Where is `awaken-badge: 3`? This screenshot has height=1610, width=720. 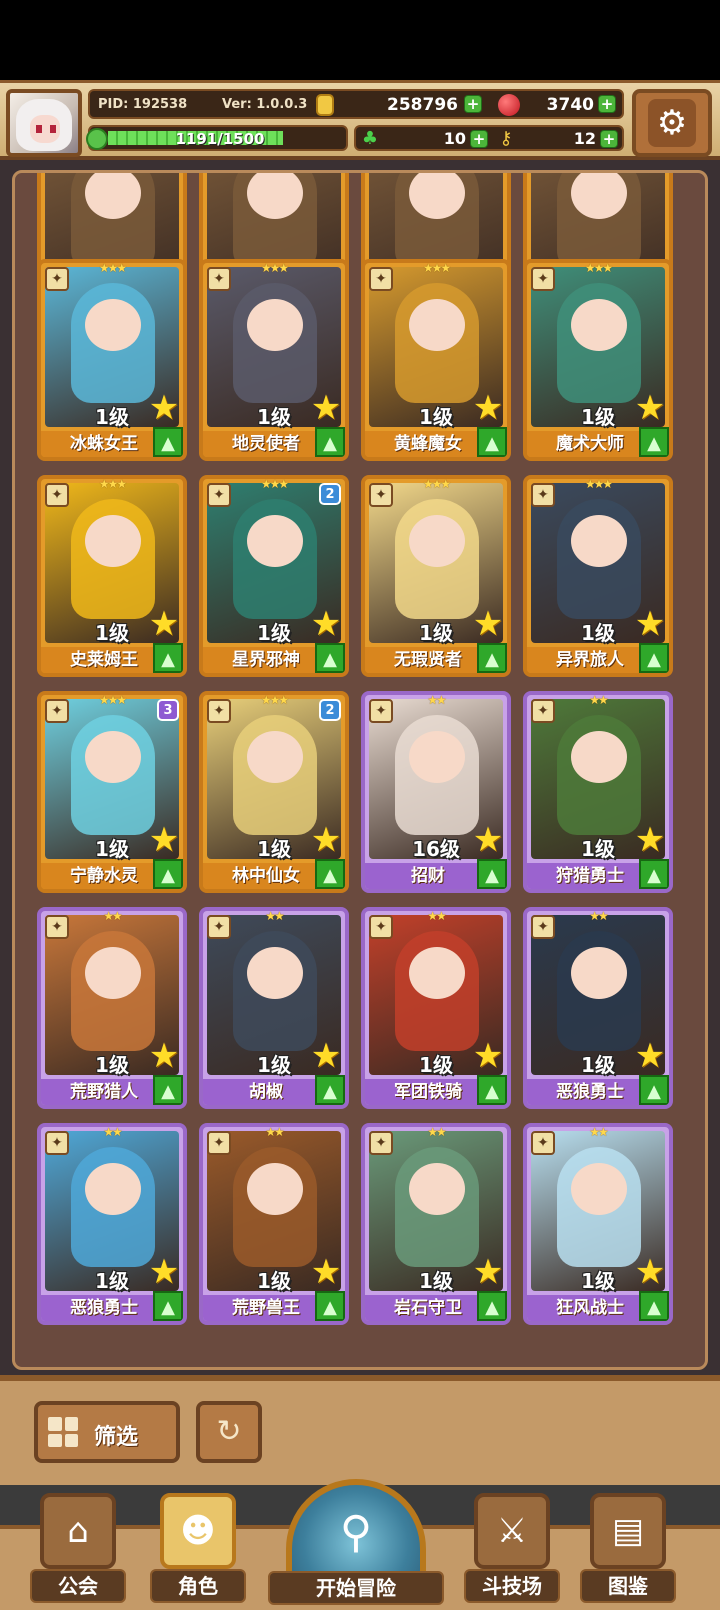 awaken-badge: 3 is located at coordinates (168, 710).